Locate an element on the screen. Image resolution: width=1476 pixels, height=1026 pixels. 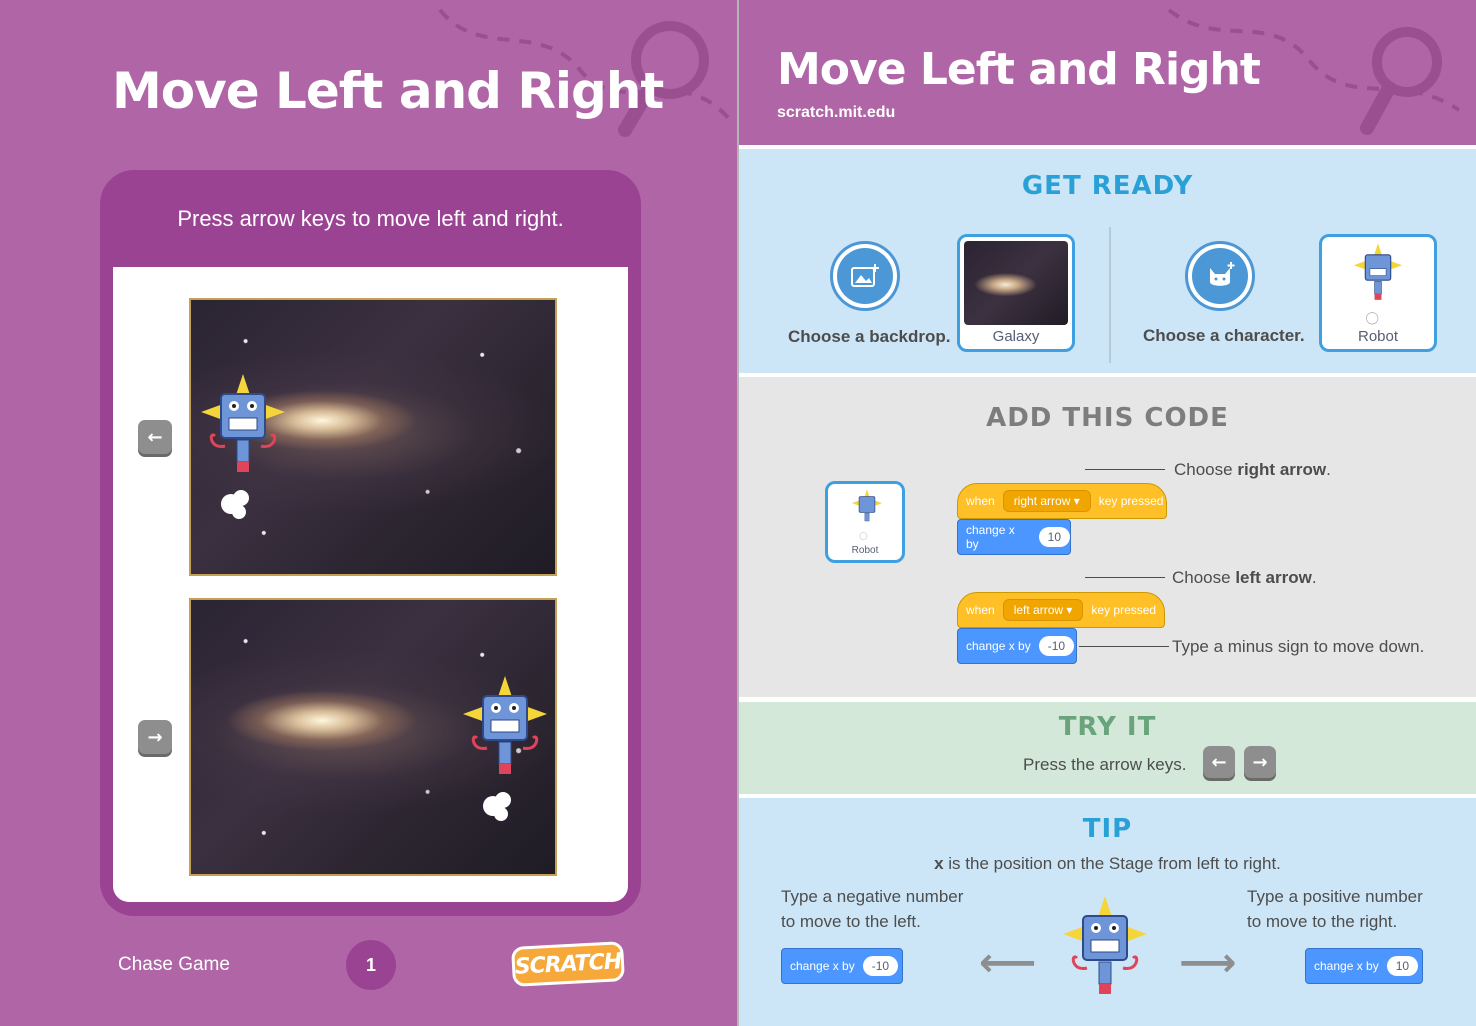
choose-backdrop-button is located at coordinates (865, 276).